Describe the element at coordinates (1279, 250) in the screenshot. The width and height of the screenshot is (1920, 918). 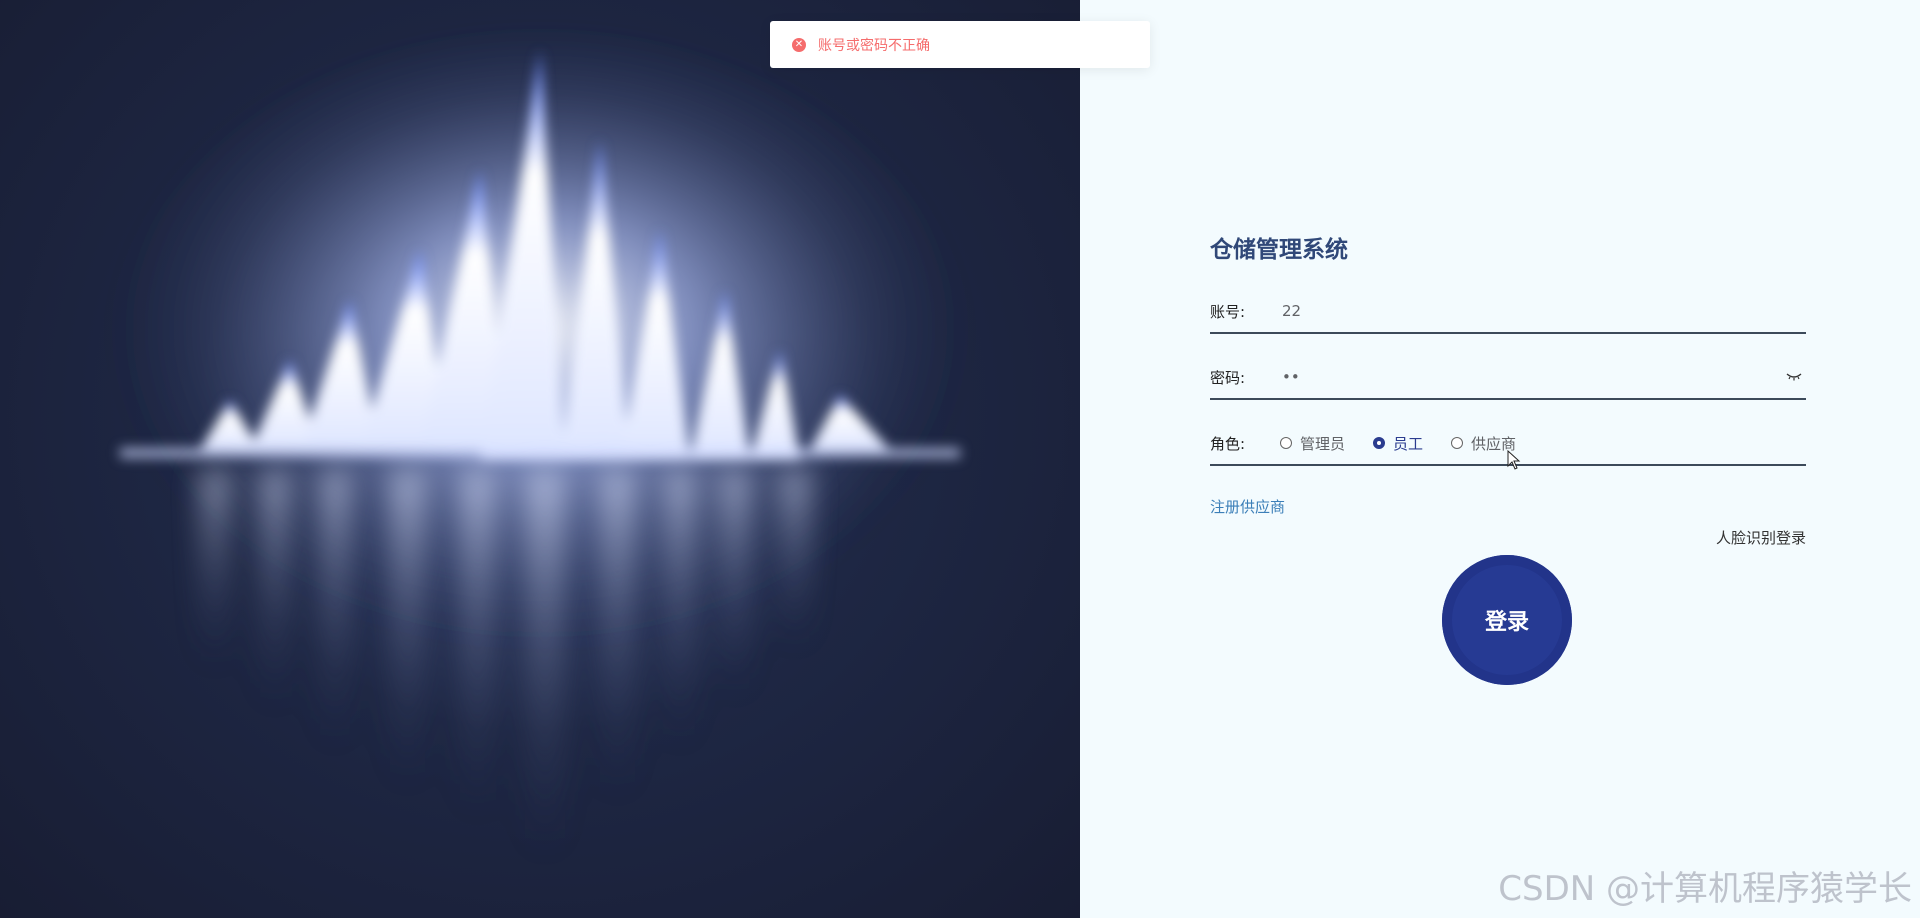
I see `page-title: 仓储管理系统` at that location.